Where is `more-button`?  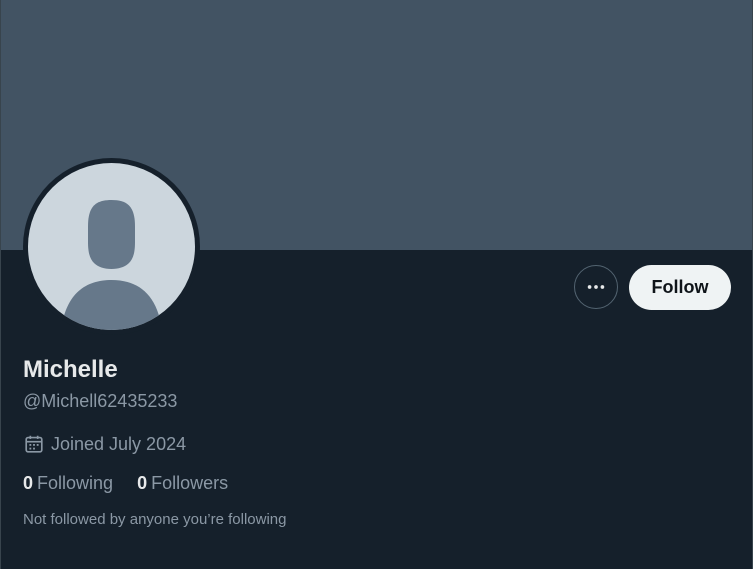 more-button is located at coordinates (596, 287).